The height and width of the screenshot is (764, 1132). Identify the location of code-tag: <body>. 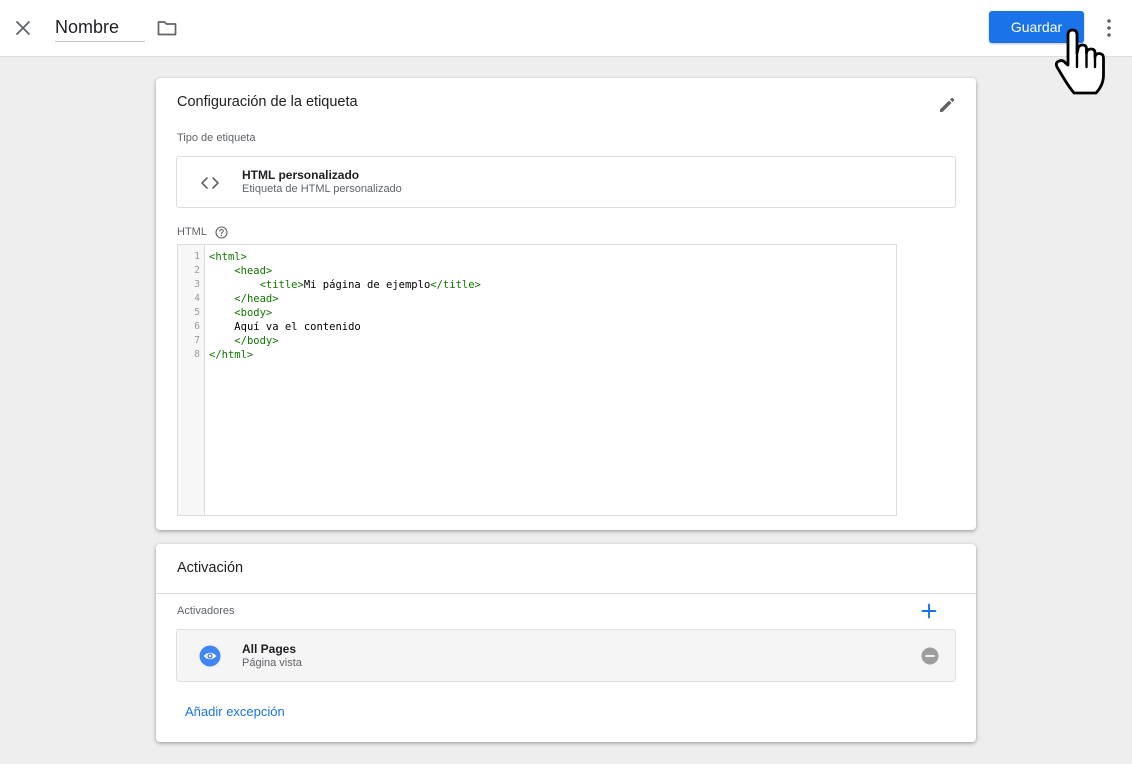
(253, 313).